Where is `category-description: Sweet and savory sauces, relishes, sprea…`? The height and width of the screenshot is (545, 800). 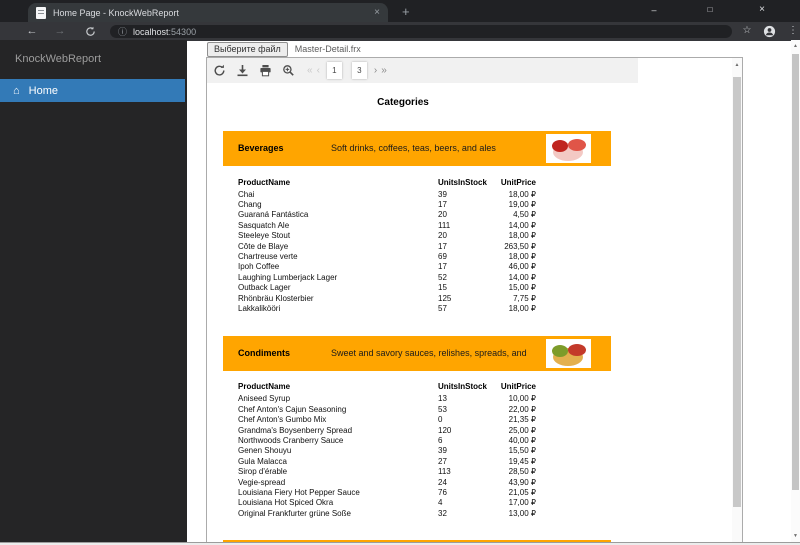 category-description: Sweet and savory sauces, relishes, sprea… is located at coordinates (429, 352).